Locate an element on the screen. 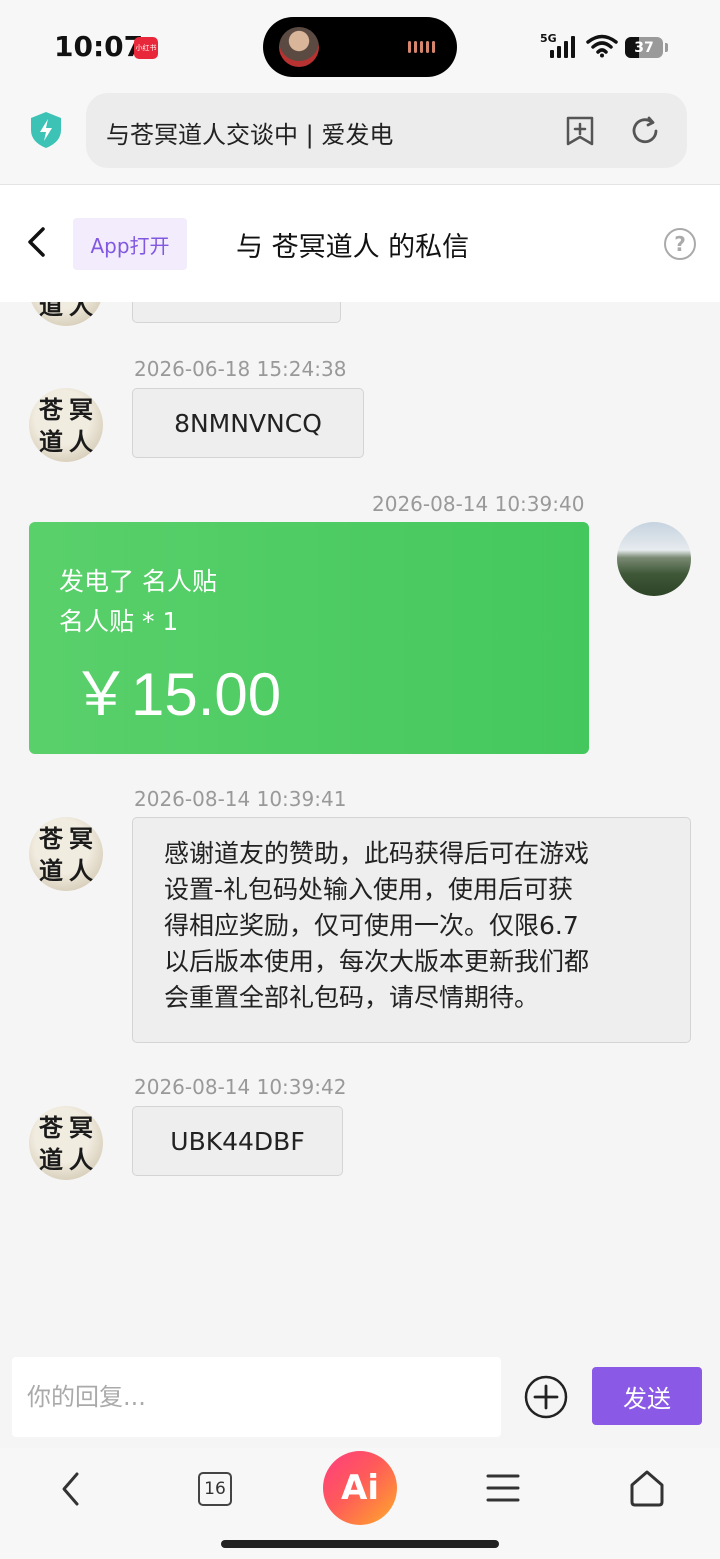 This screenshot has width=720, height=1559. nav-back-icon is located at coordinates (71, 1489).